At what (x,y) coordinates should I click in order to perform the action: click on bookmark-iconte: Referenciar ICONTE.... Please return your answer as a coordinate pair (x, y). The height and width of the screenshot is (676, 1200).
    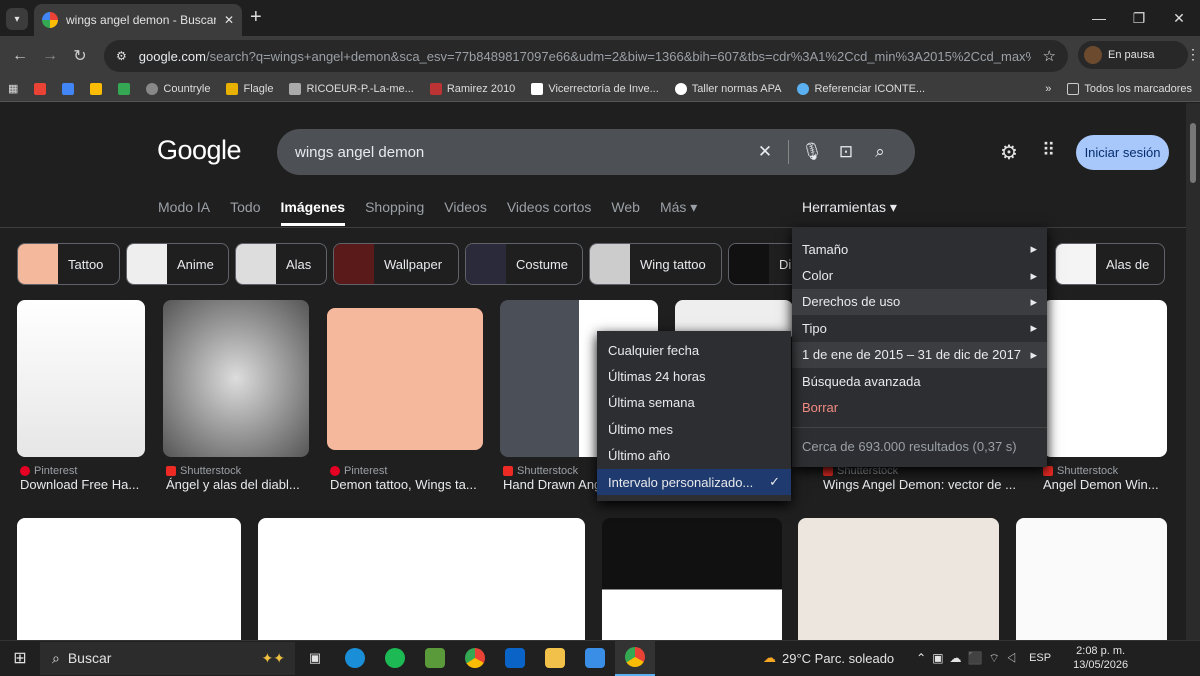
    Looking at the image, I should click on (861, 88).